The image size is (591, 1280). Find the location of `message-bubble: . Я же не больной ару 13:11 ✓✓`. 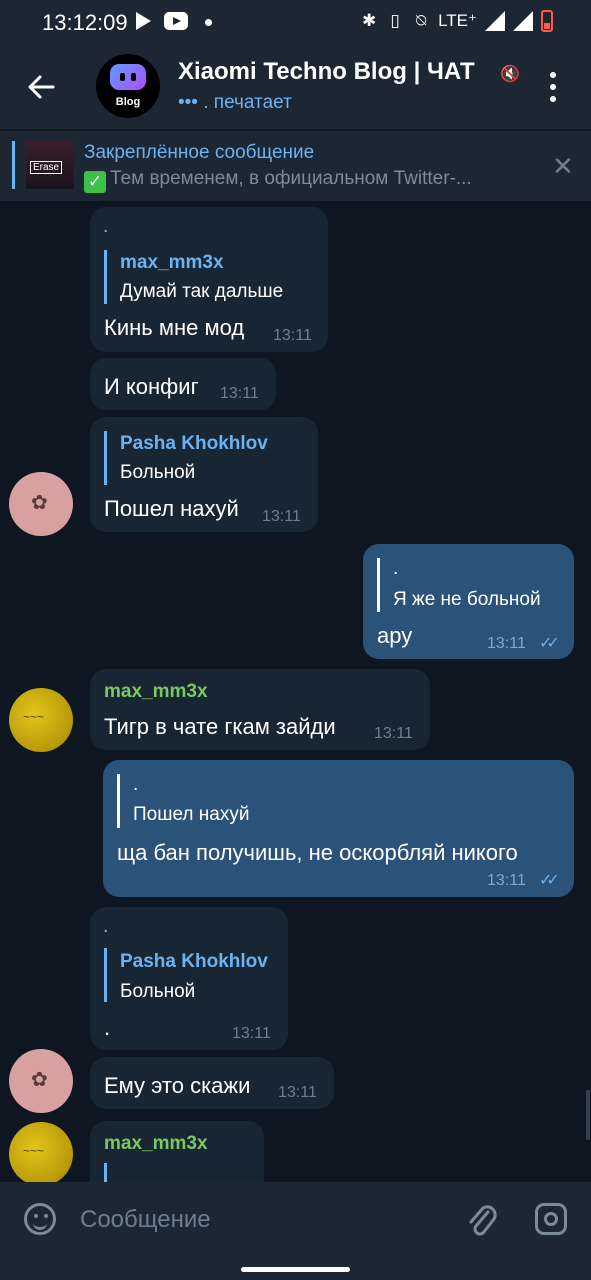

message-bubble: . Я же не больной ару 13:11 ✓✓ is located at coordinates (468, 601).